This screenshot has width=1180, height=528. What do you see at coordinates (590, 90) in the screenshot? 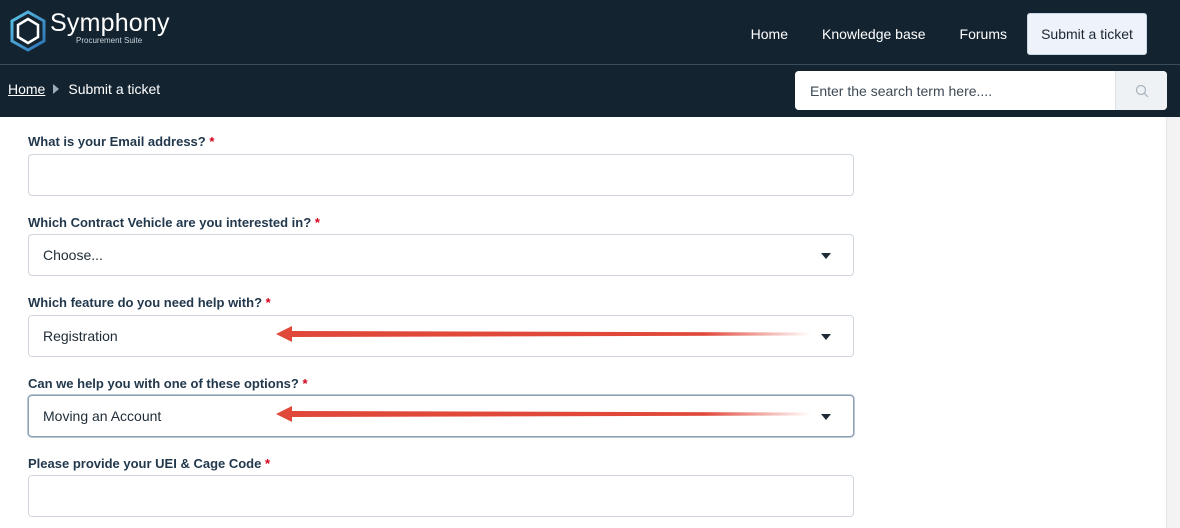
I see `breadcrumb-bar: Home Submit a ticket` at bounding box center [590, 90].